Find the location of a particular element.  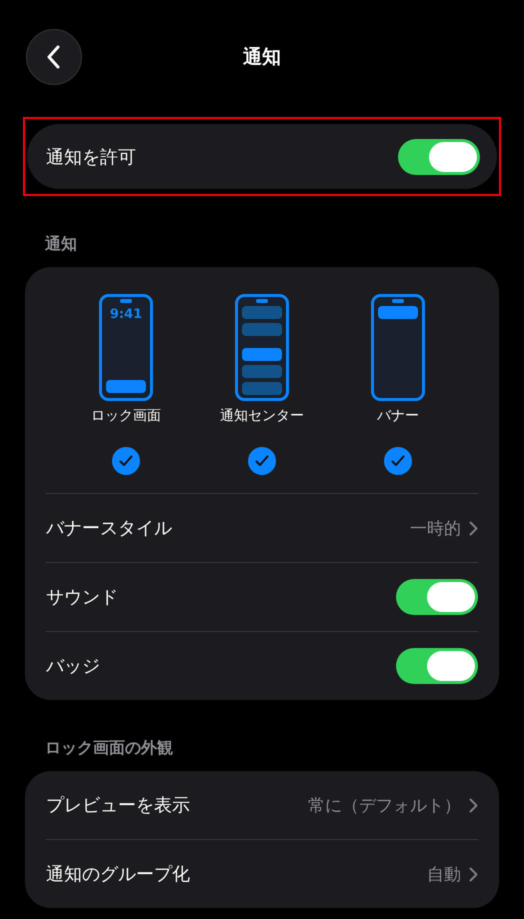

style-label: バナー is located at coordinates (398, 416).